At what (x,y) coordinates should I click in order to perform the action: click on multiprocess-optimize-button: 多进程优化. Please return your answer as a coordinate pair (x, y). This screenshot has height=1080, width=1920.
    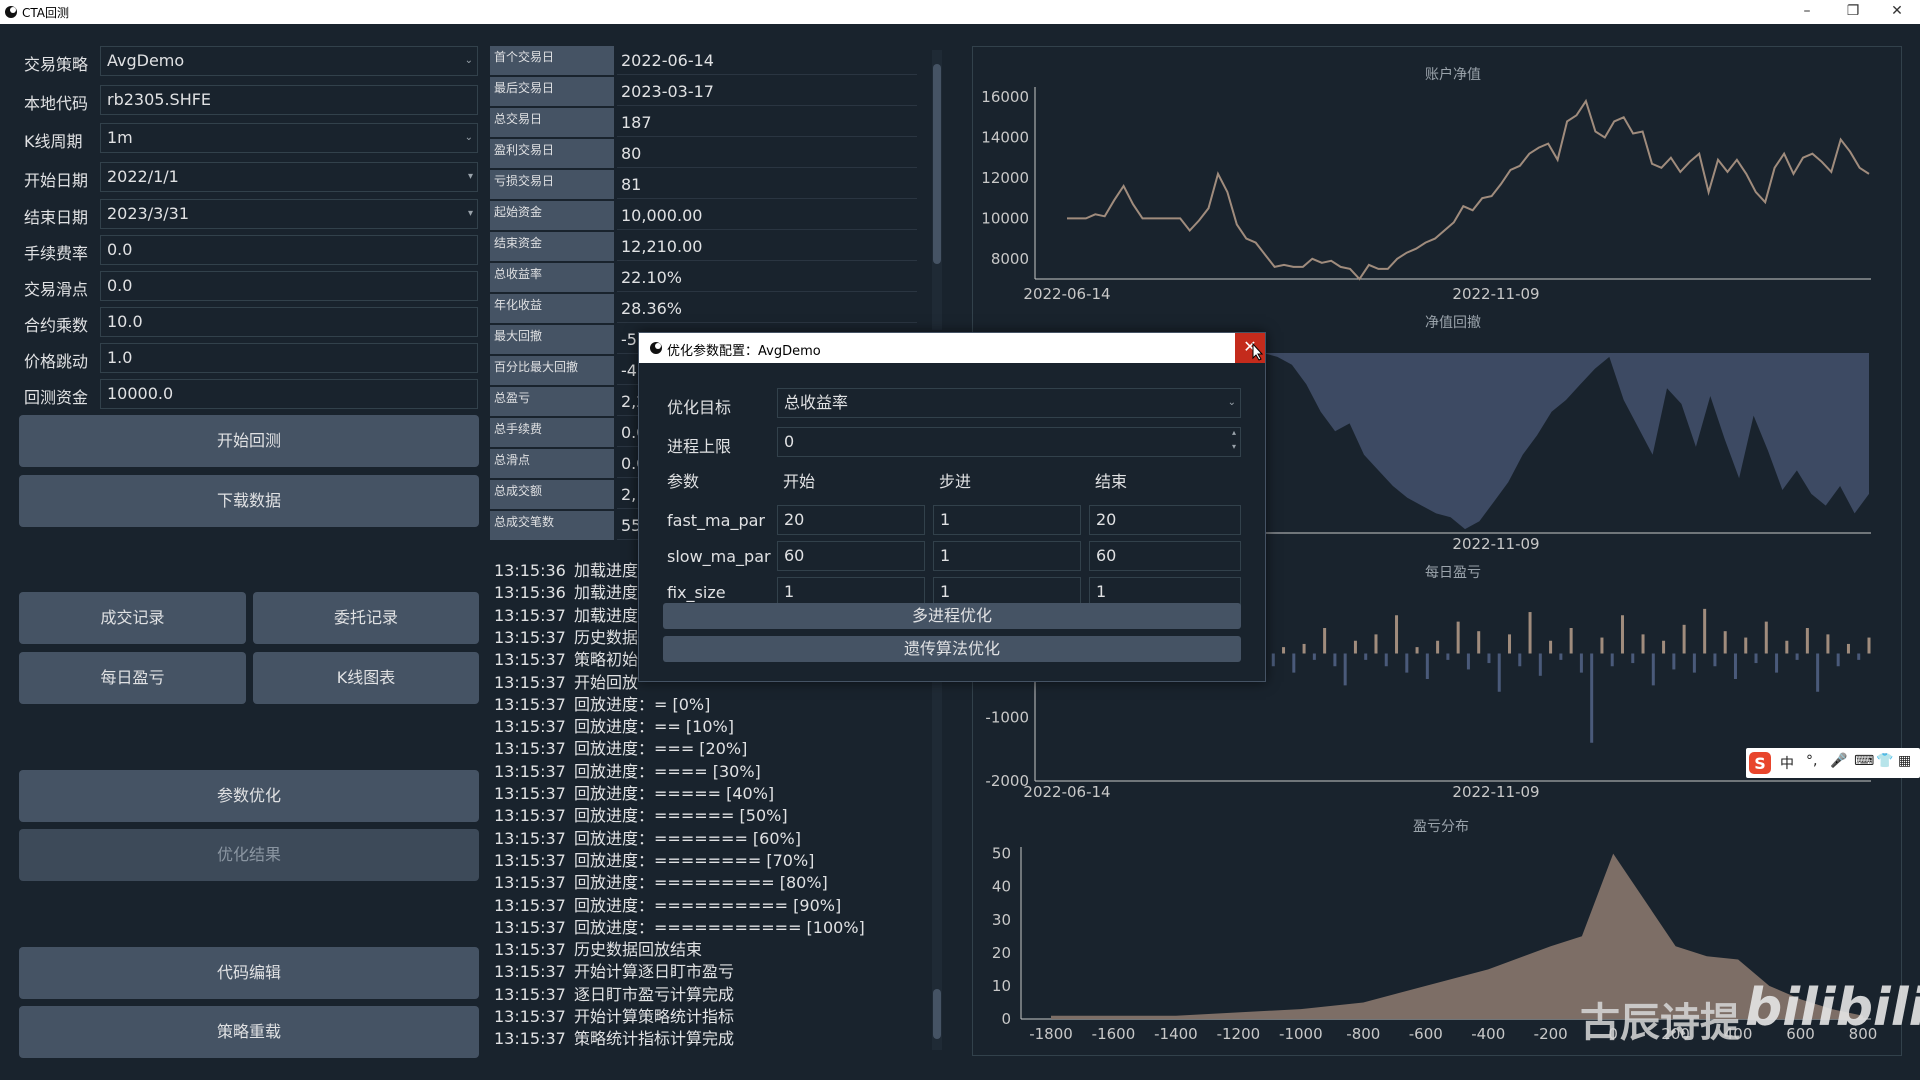
    Looking at the image, I should click on (952, 616).